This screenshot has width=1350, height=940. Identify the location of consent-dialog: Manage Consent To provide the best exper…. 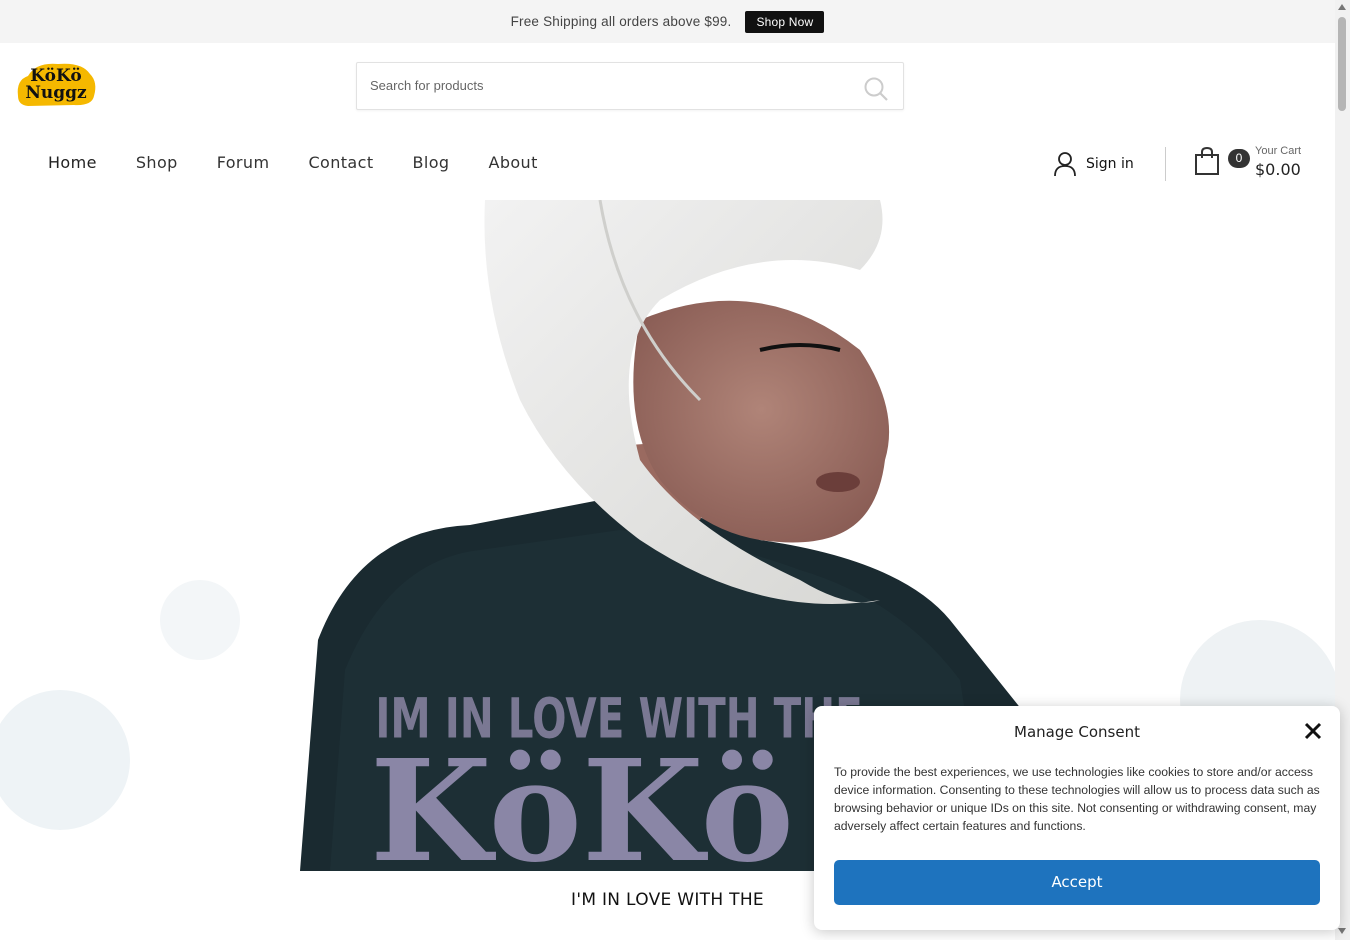
(1077, 818).